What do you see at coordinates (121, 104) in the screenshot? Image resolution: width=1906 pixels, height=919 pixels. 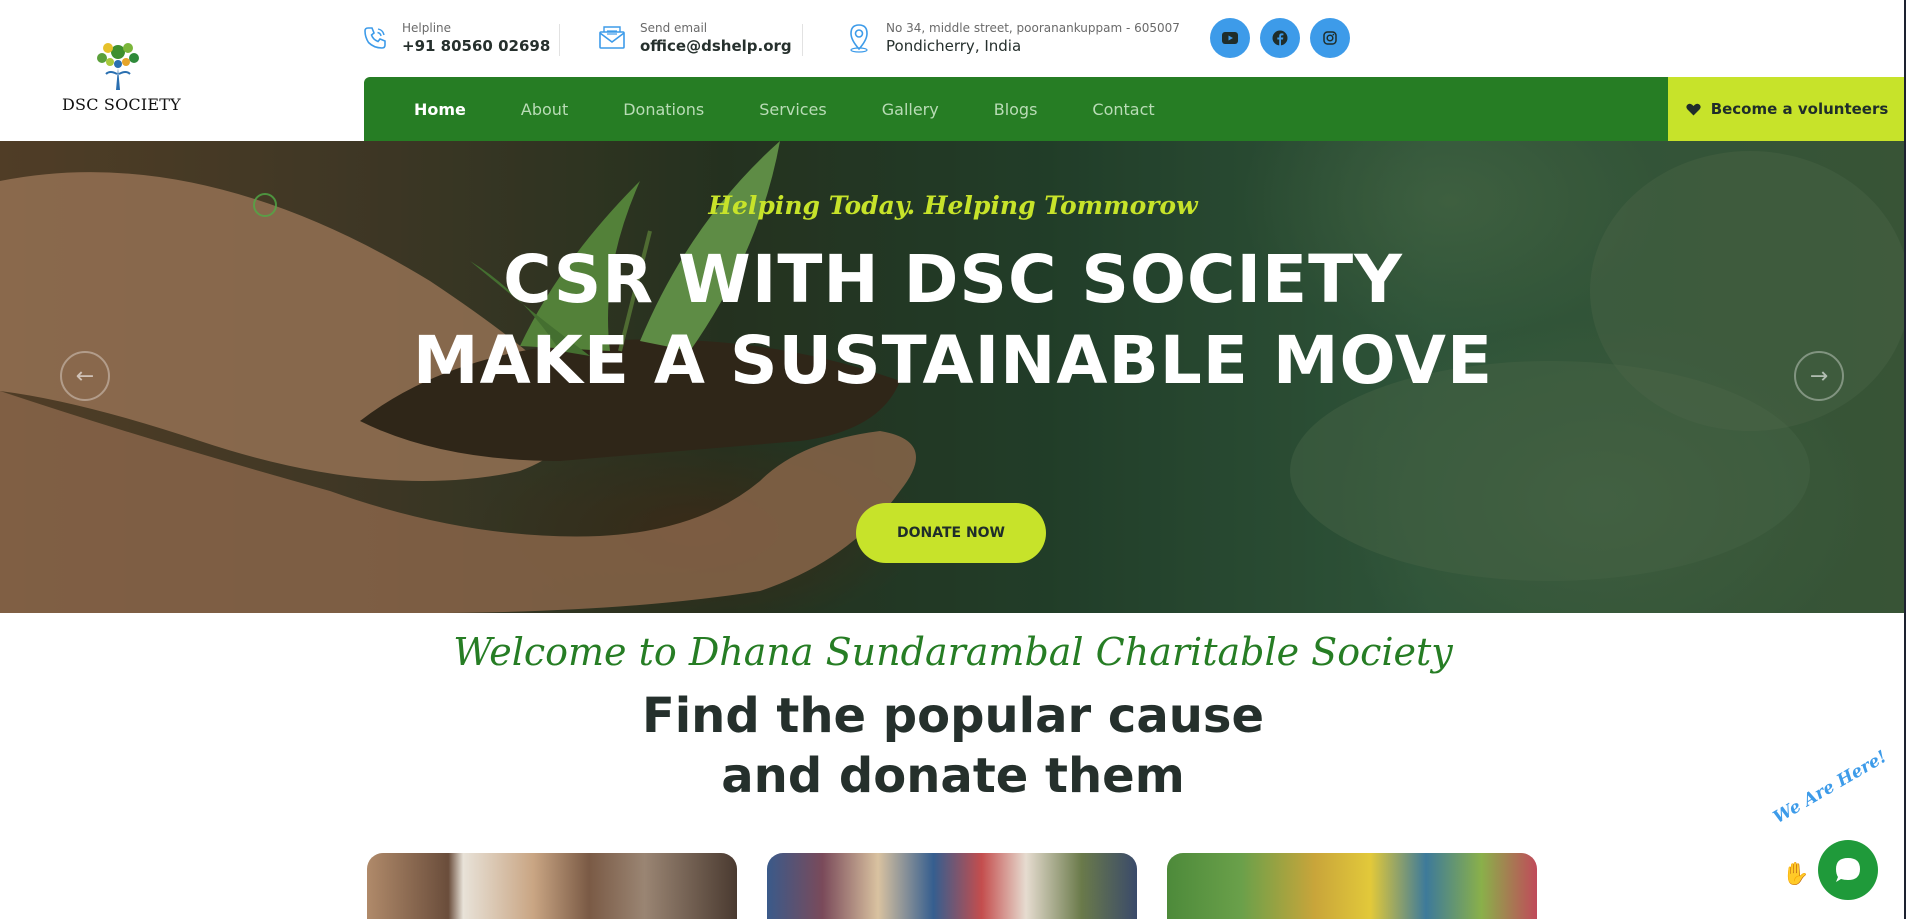 I see `logo-text: DSC SOCIETY` at bounding box center [121, 104].